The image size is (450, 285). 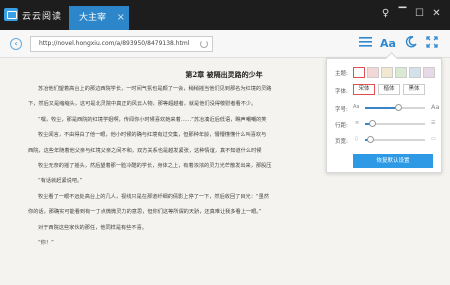 What do you see at coordinates (385, 14) in the screenshot?
I see `skin-icon: ♀` at bounding box center [385, 14].